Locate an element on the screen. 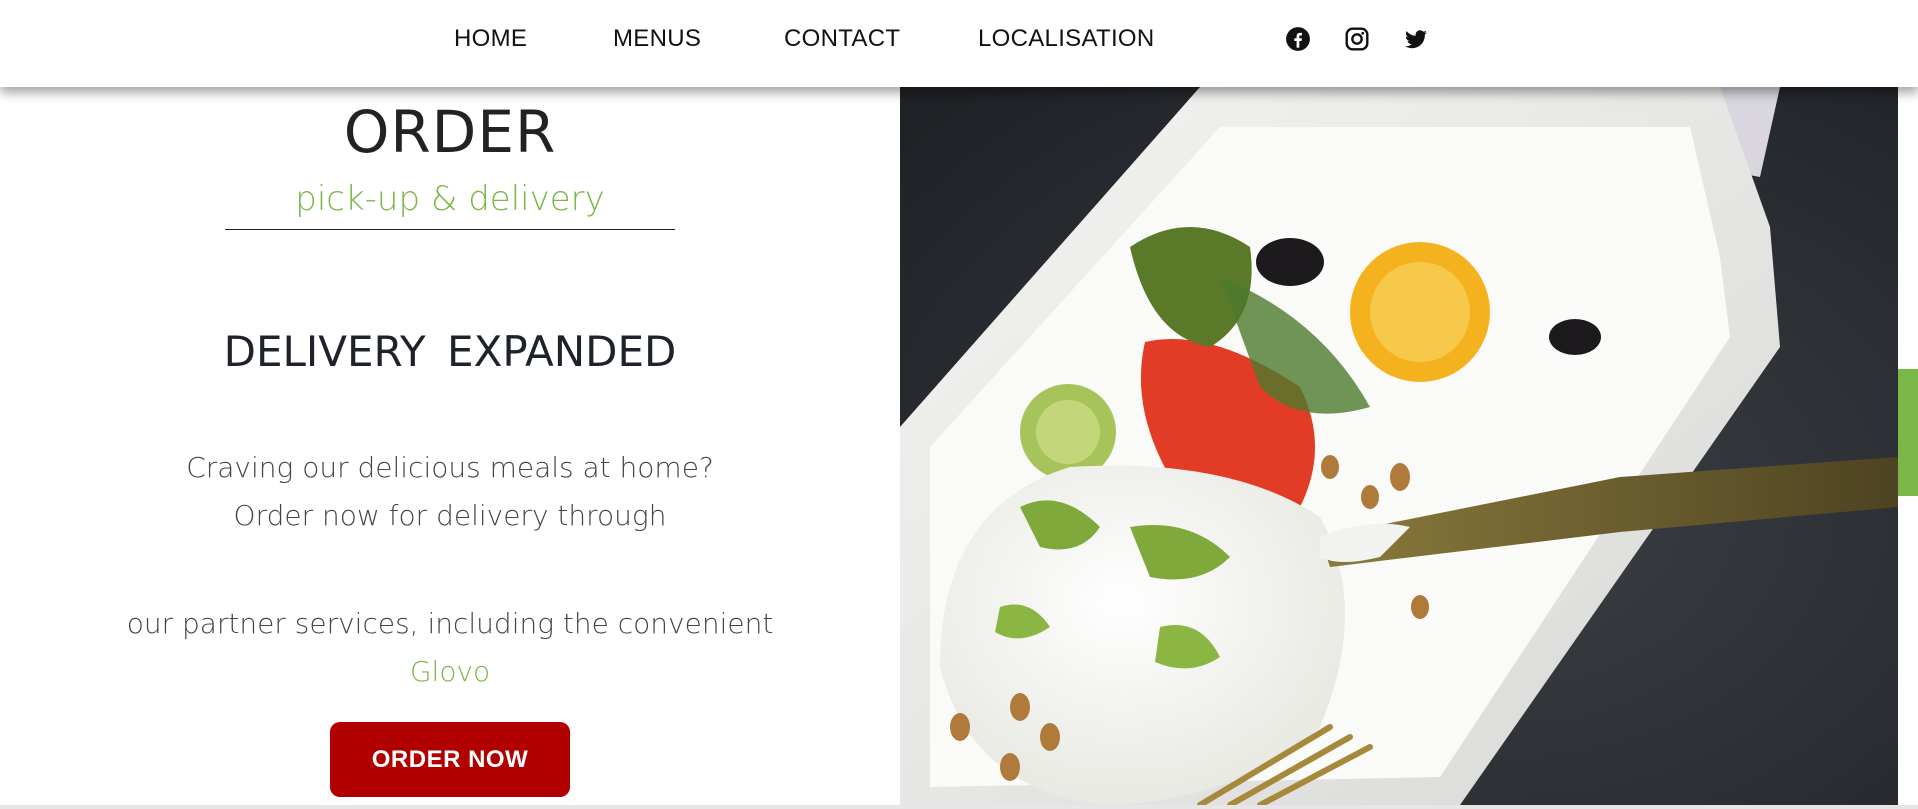 The width and height of the screenshot is (1918, 809). order-title: ORDER is located at coordinates (450, 132).